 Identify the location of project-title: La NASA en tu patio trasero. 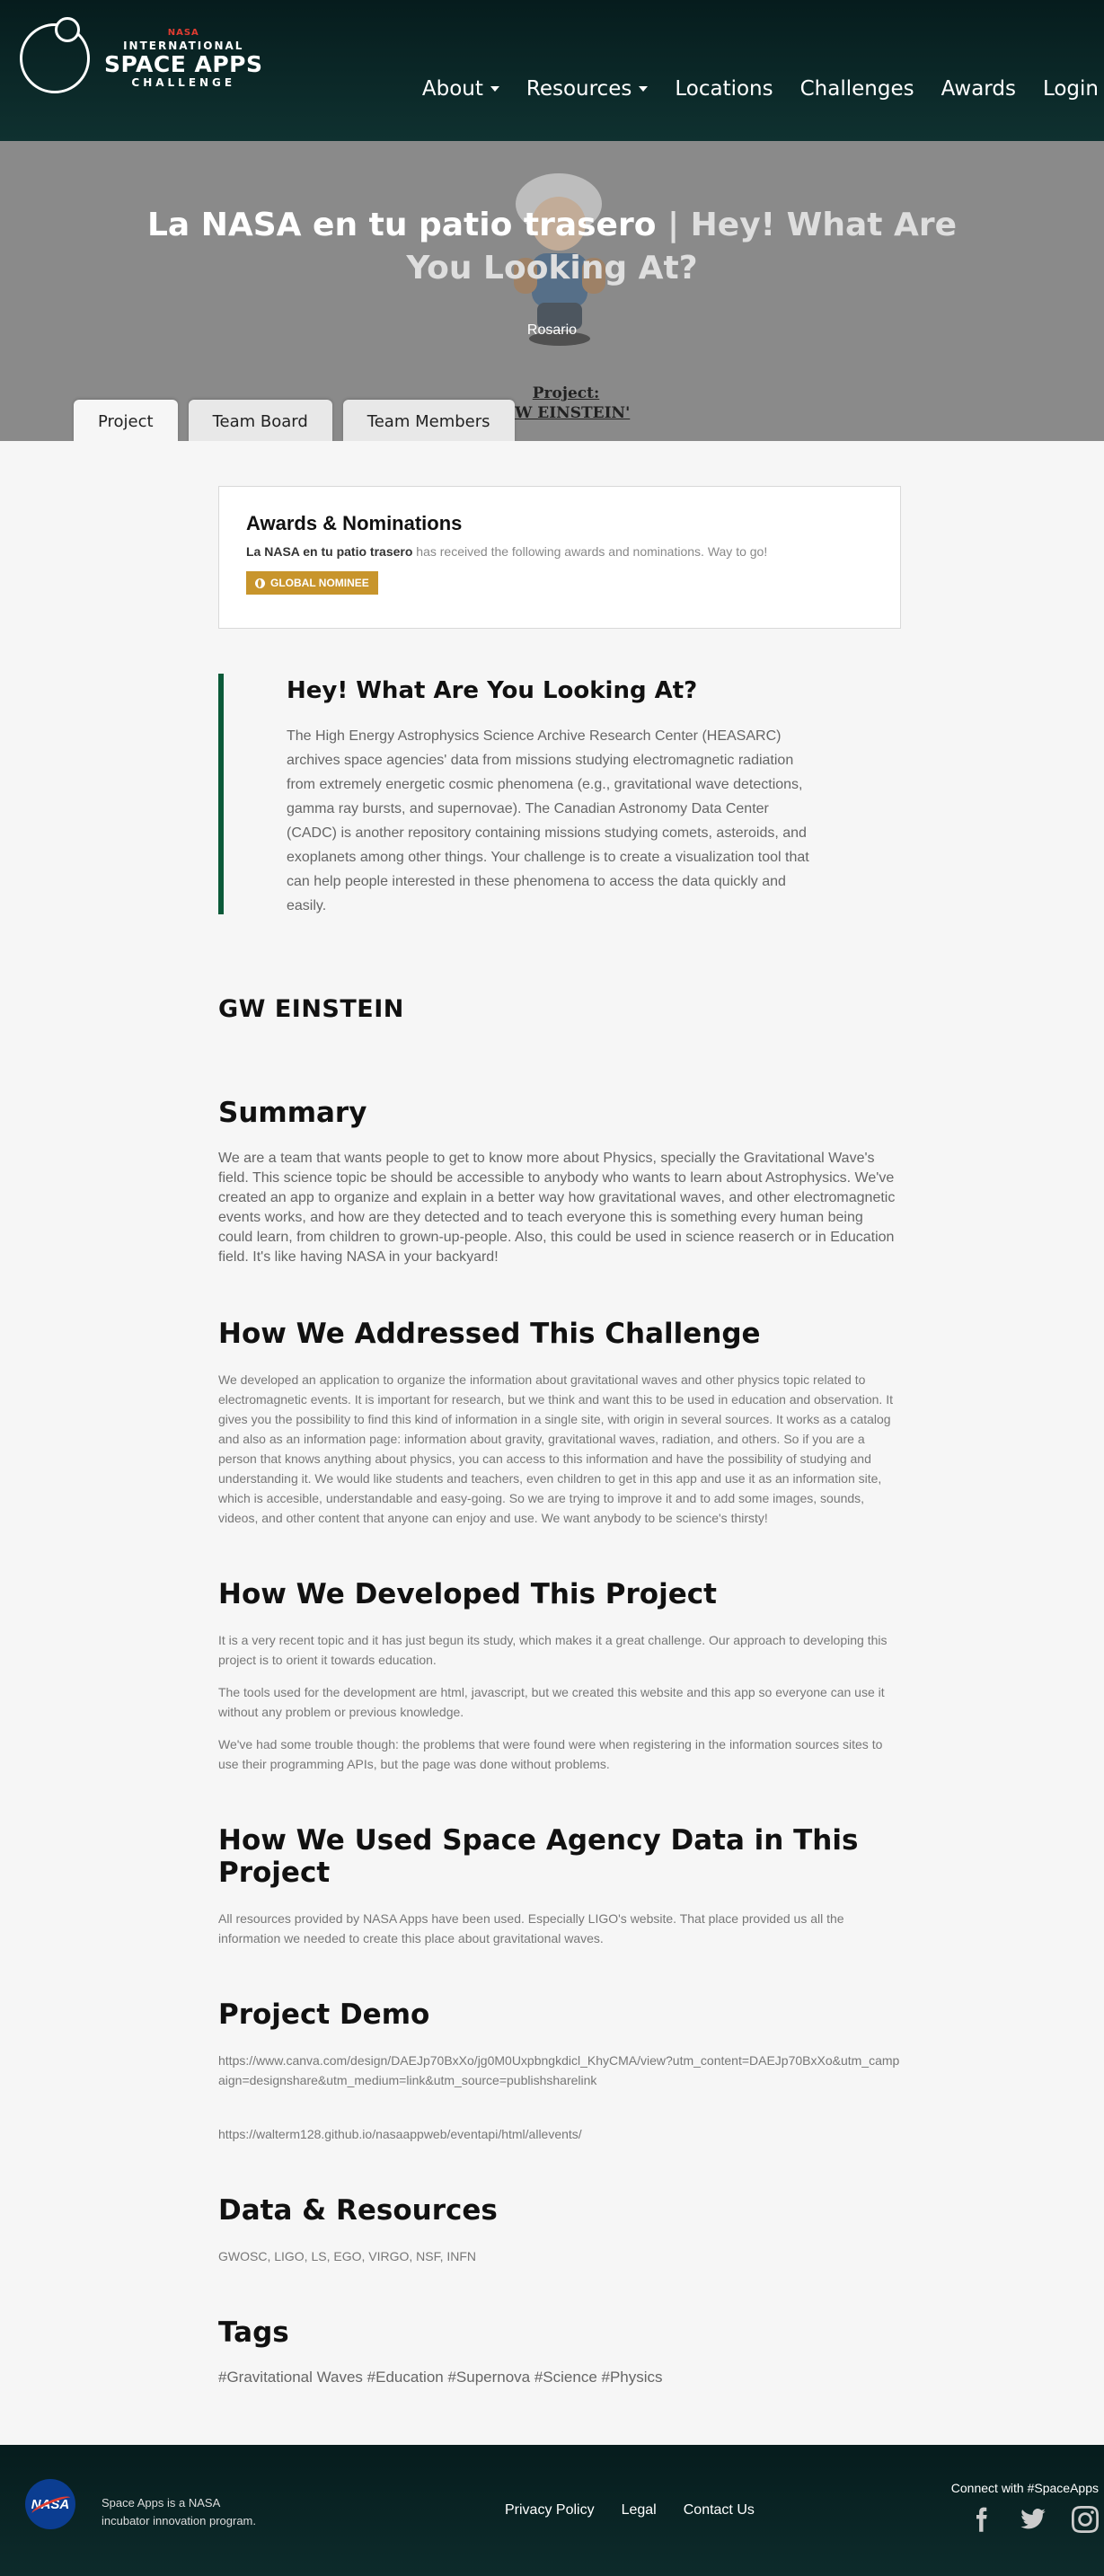
(401, 225).